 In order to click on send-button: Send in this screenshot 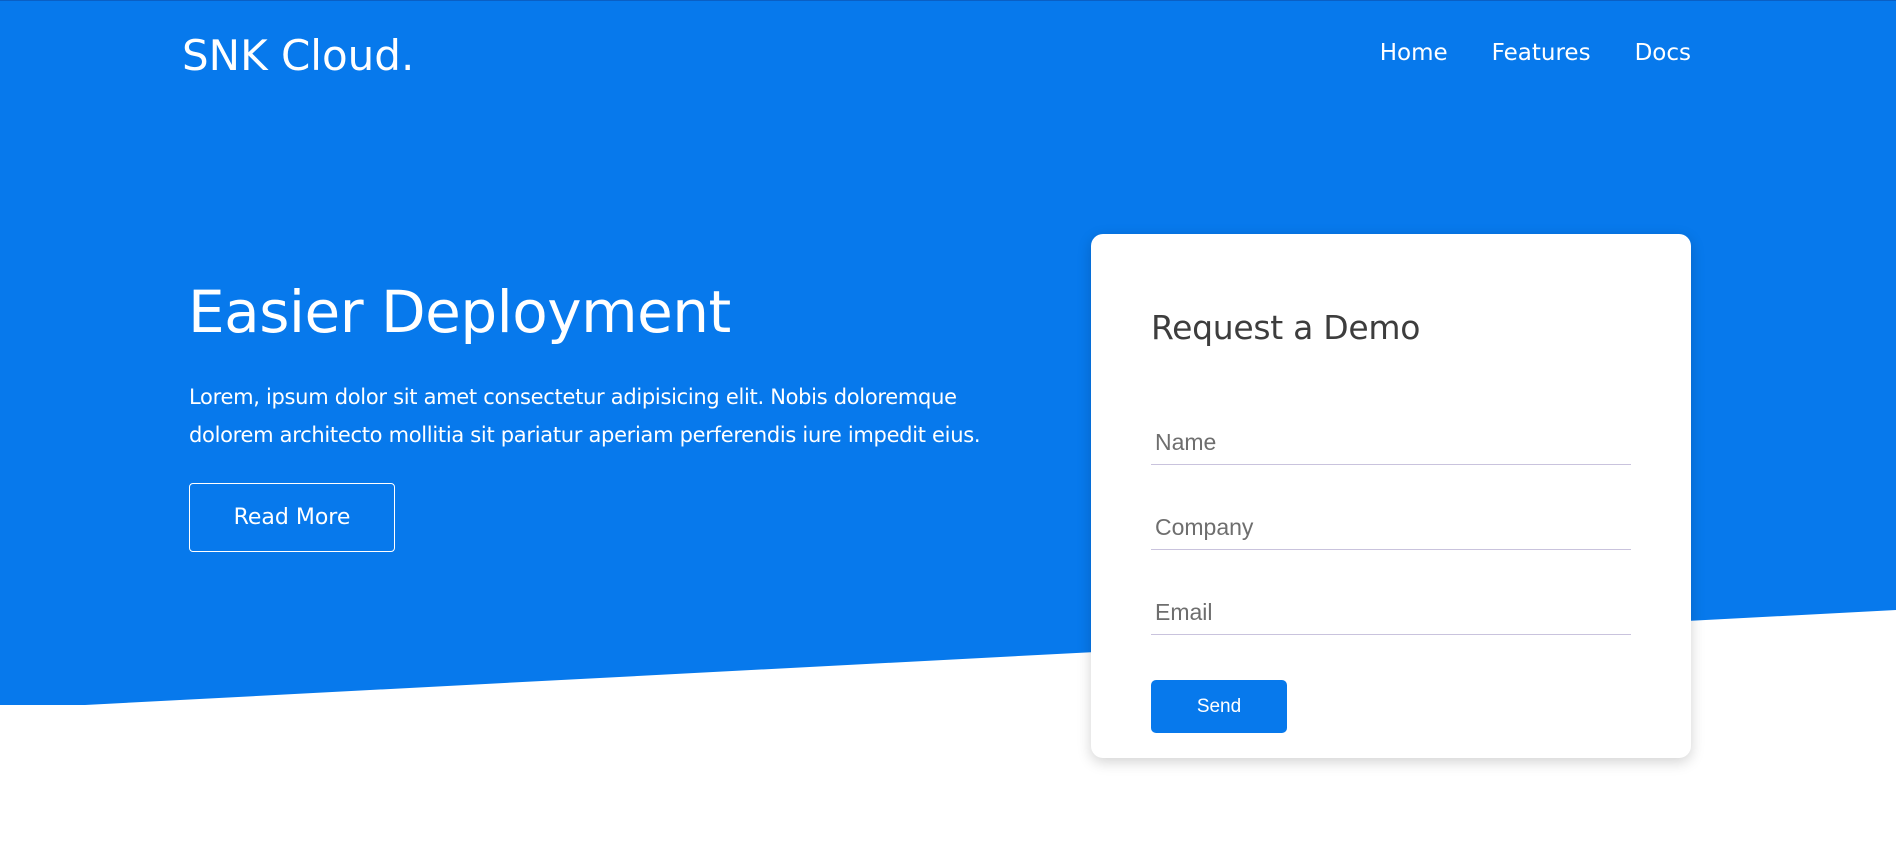, I will do `click(1219, 706)`.